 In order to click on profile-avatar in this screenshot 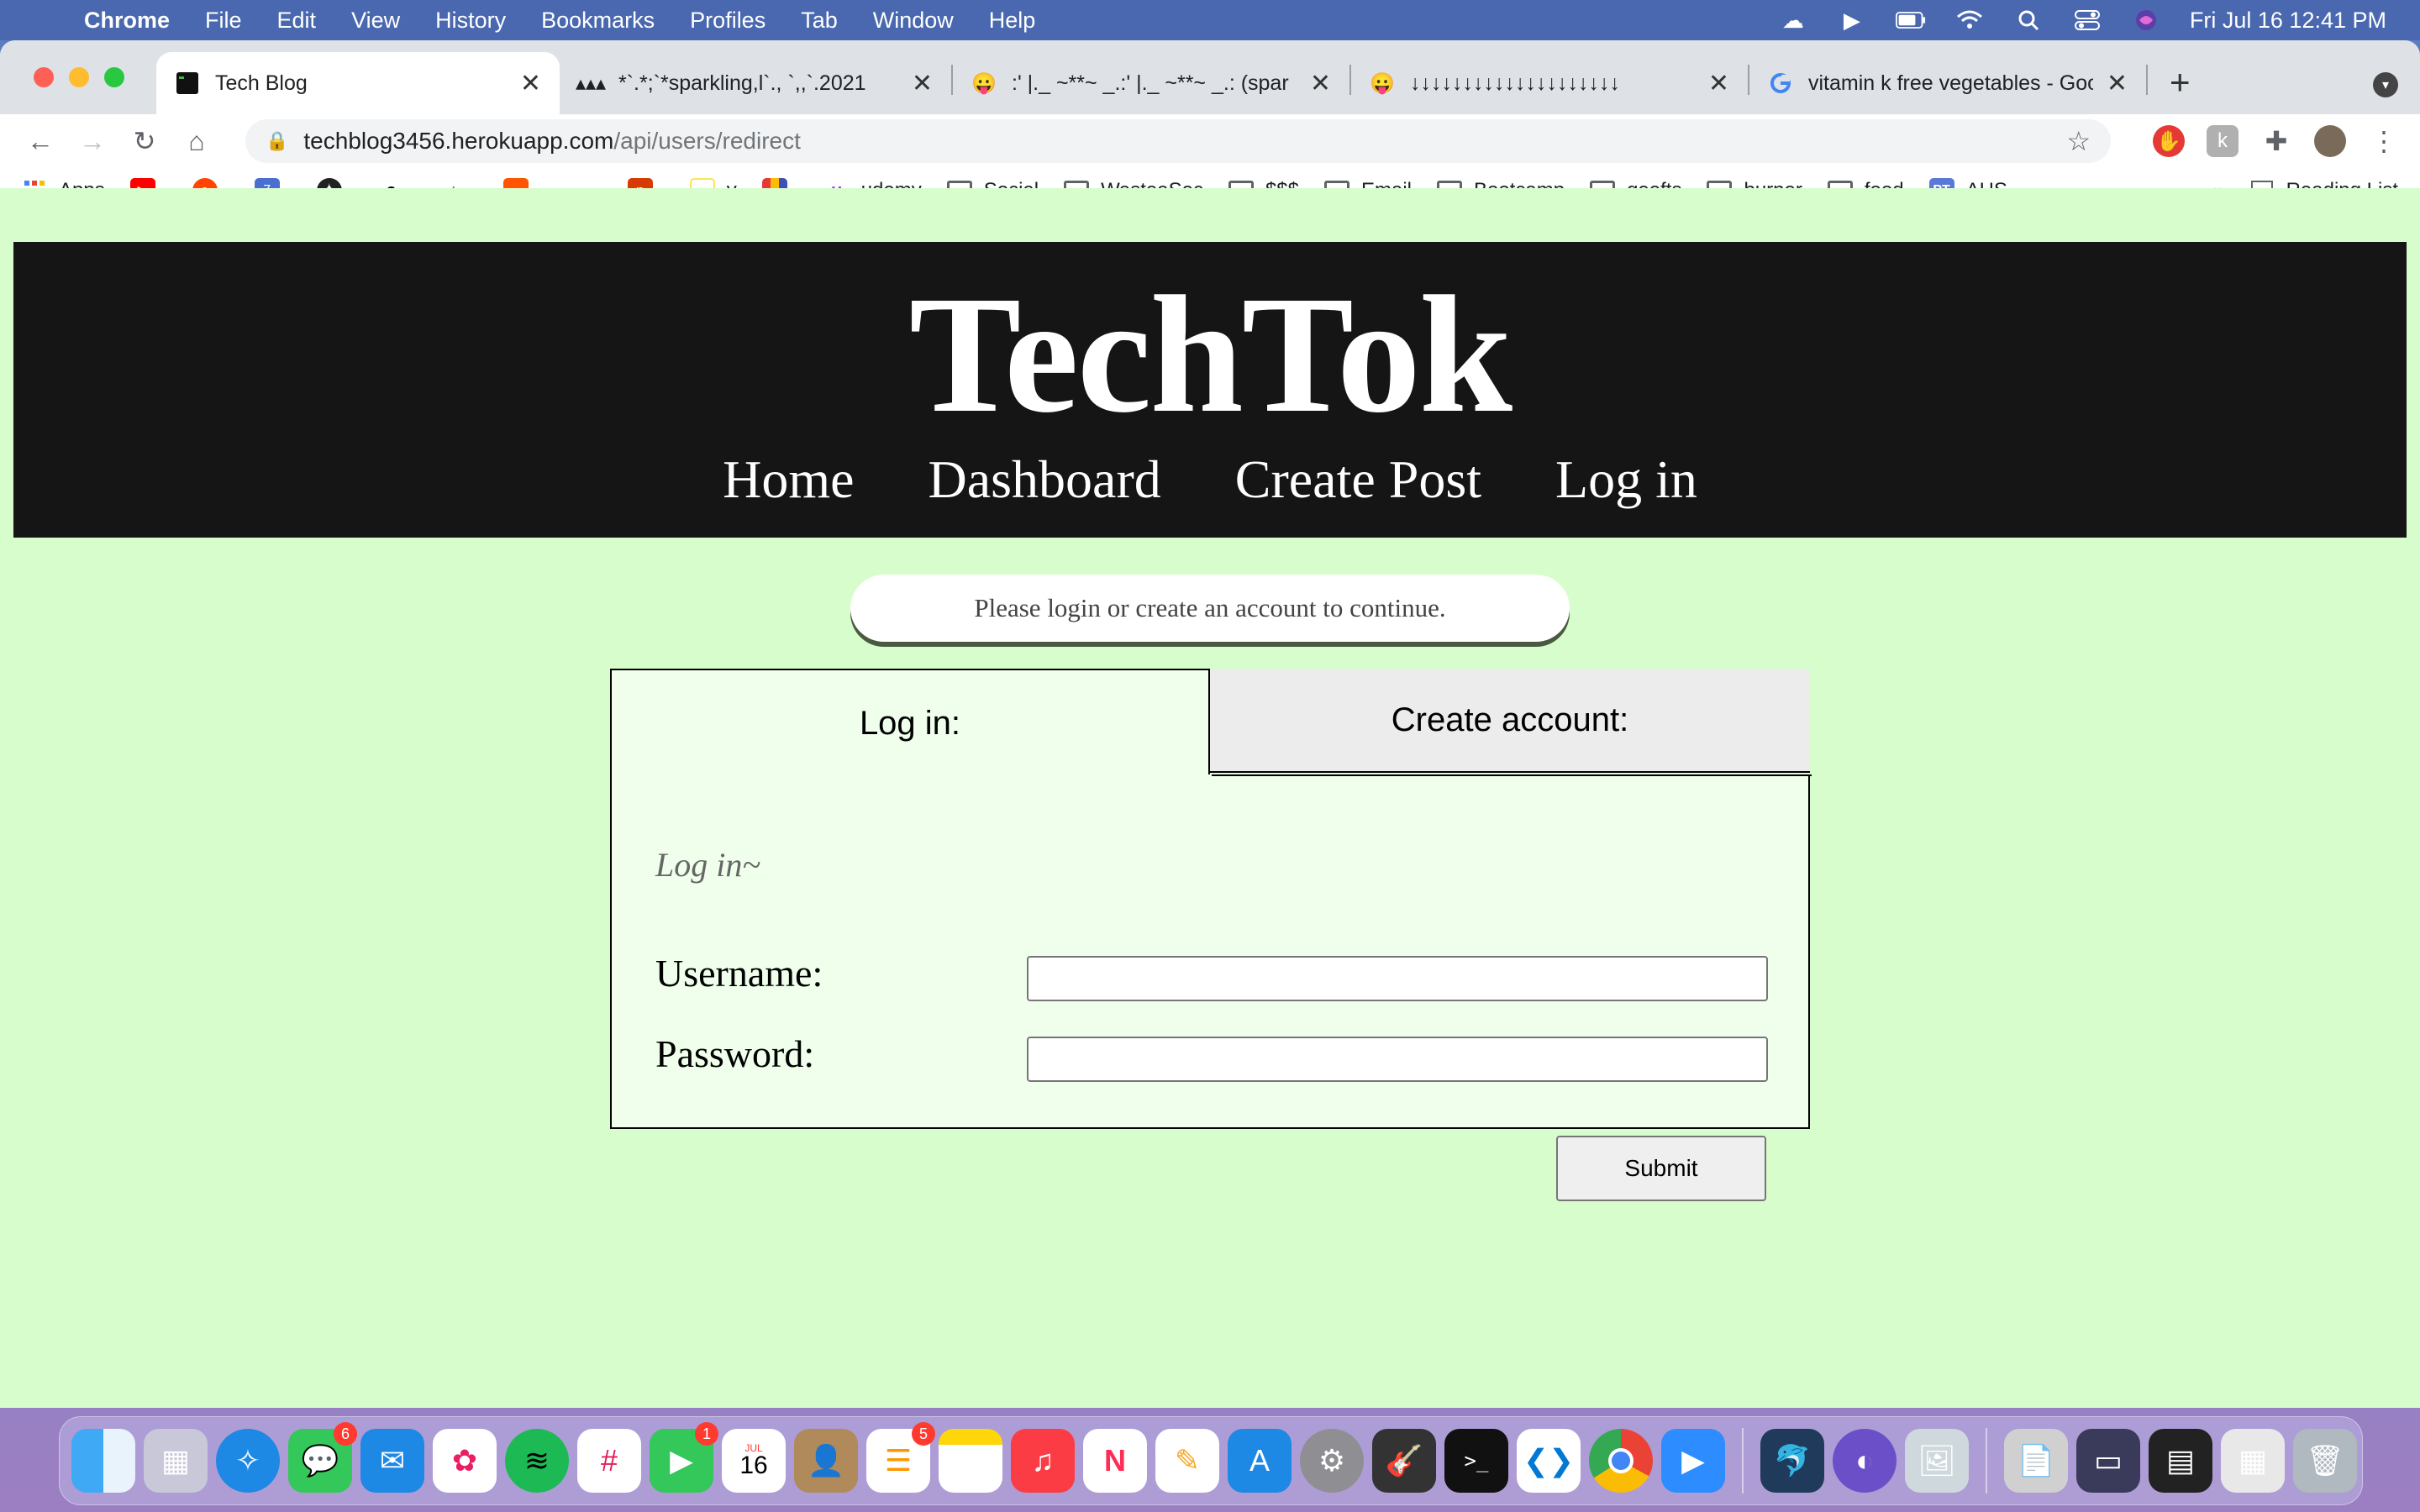, I will do `click(2330, 141)`.